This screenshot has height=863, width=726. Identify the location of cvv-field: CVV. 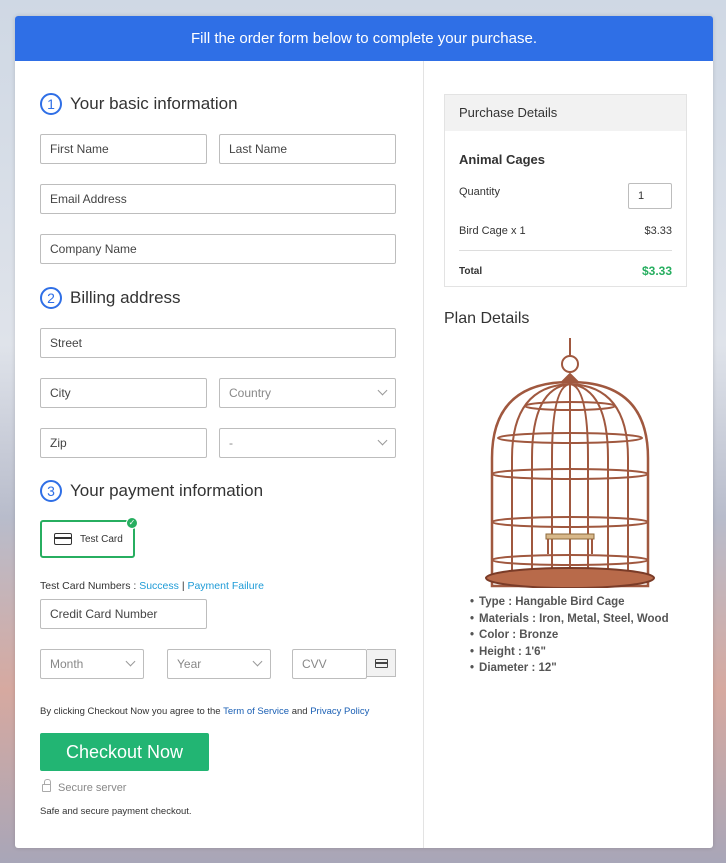
(329, 664).